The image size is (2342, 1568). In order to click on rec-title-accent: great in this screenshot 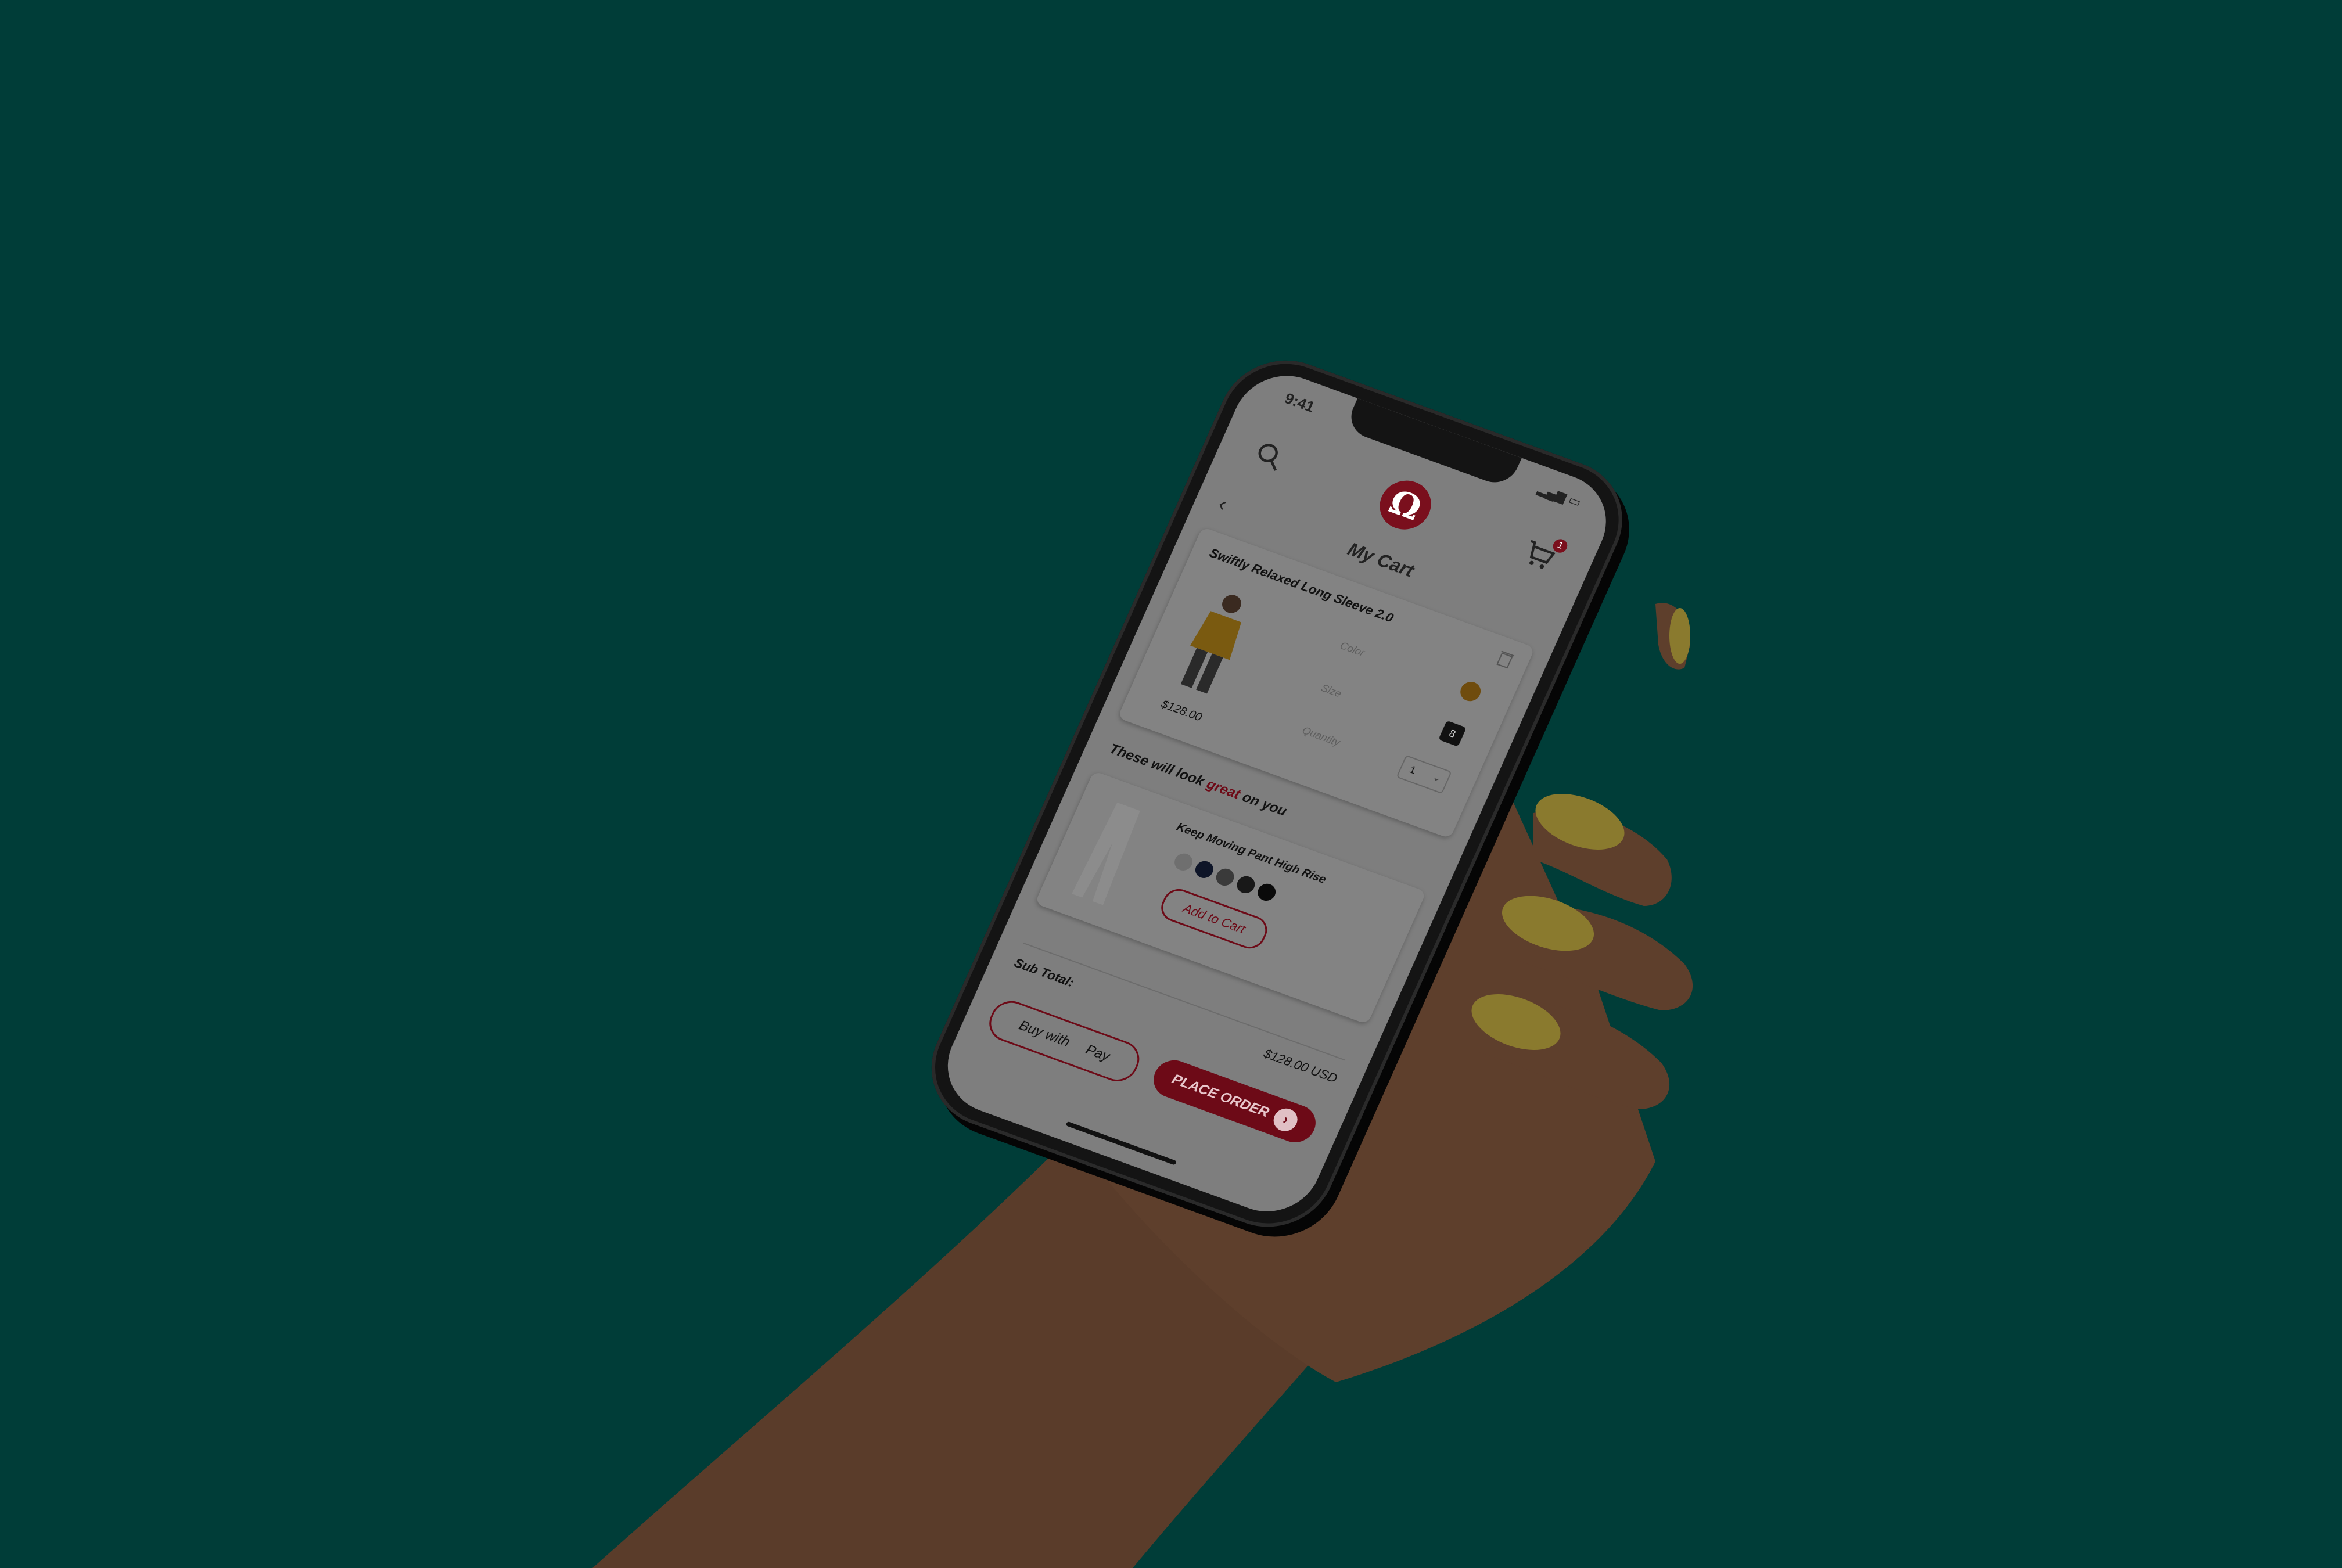, I will do `click(1224, 789)`.